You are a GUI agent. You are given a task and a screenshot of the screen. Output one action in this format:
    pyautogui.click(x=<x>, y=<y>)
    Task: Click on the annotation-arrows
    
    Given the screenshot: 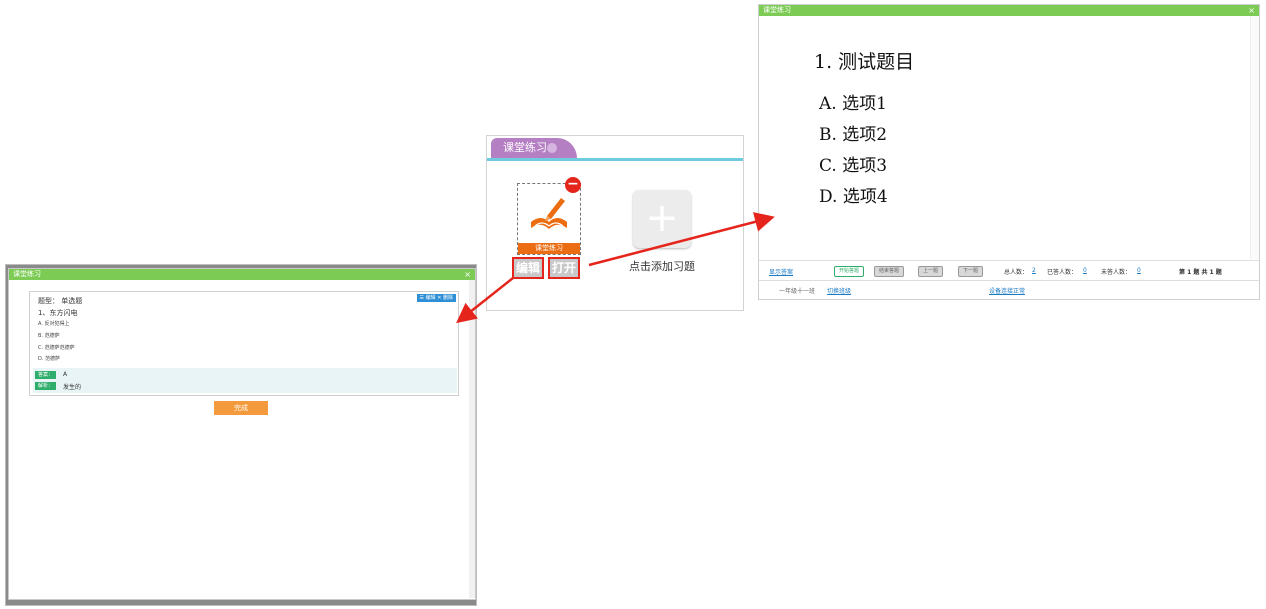 What is the action you would take?
    pyautogui.click(x=615, y=268)
    